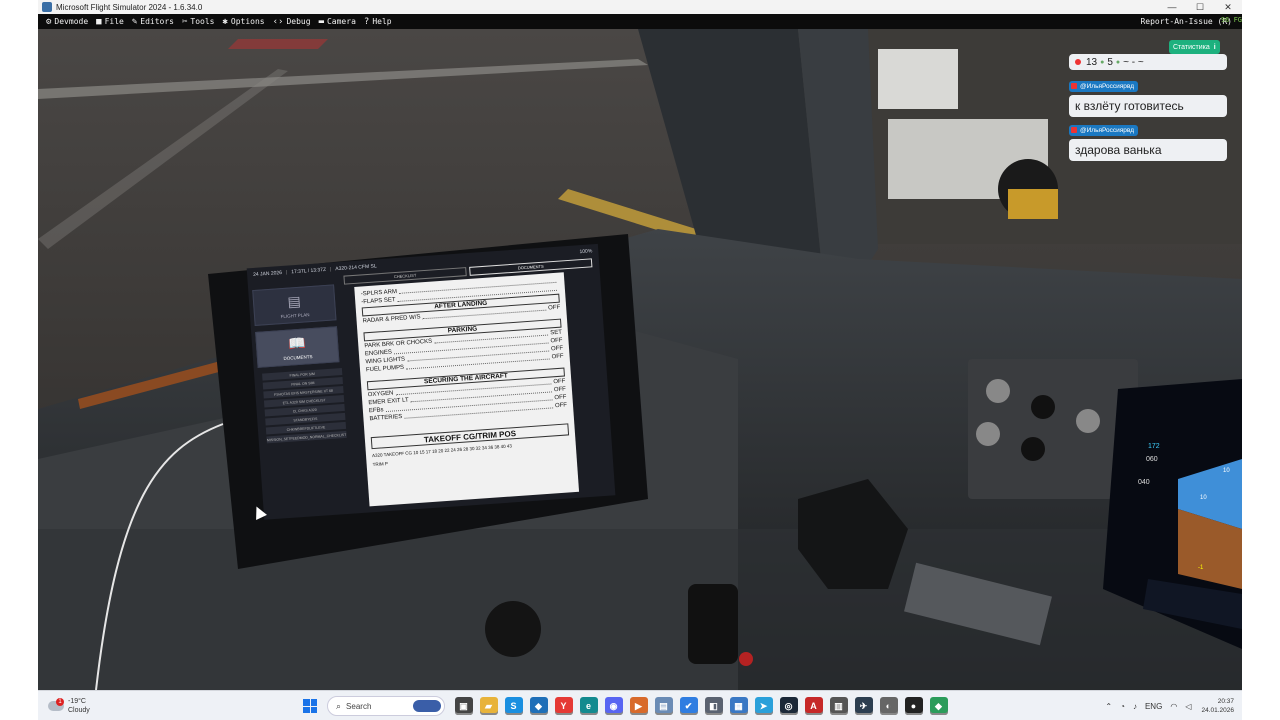  Describe the element at coordinates (463, 706) in the screenshot. I see `task-view-icon: ▣` at that location.